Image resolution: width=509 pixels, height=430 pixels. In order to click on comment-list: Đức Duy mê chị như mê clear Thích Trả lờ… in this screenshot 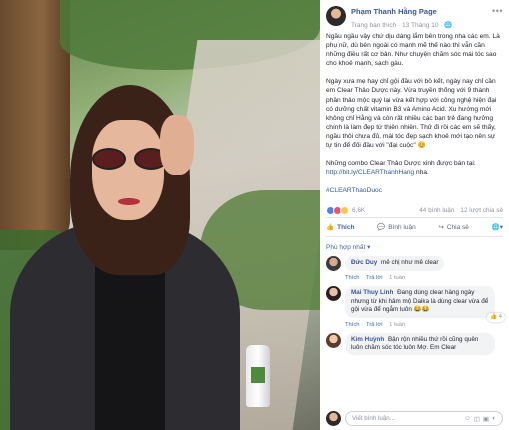, I will do `click(415, 306)`.